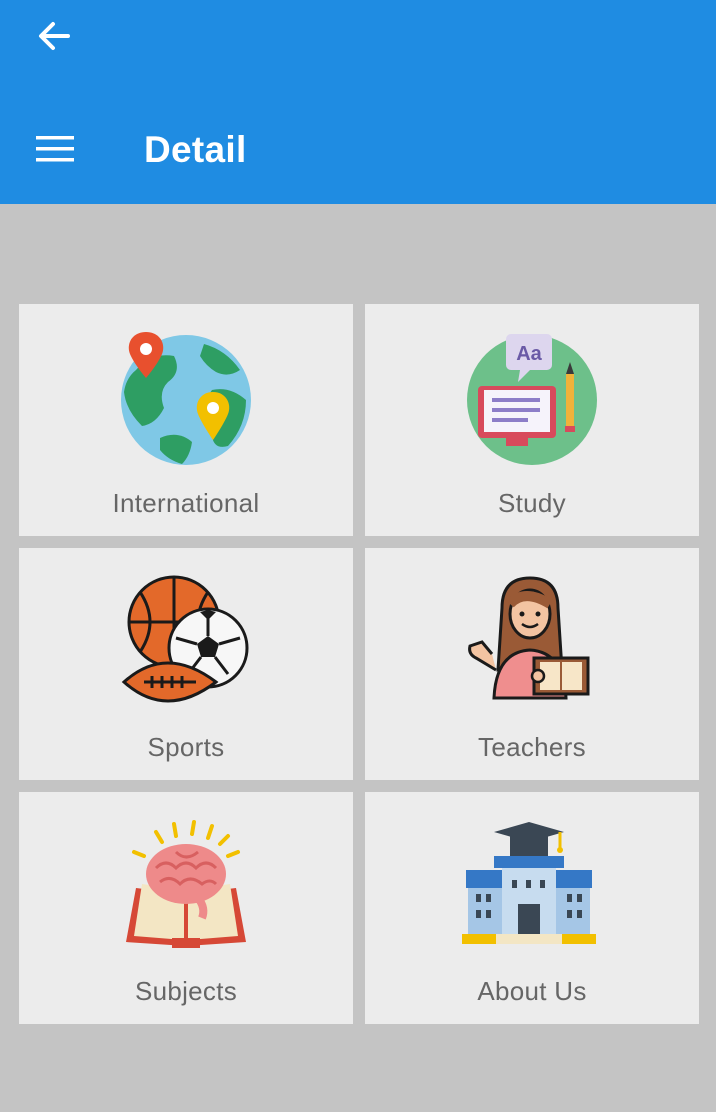  I want to click on card-teachers: Teachers, so click(532, 664).